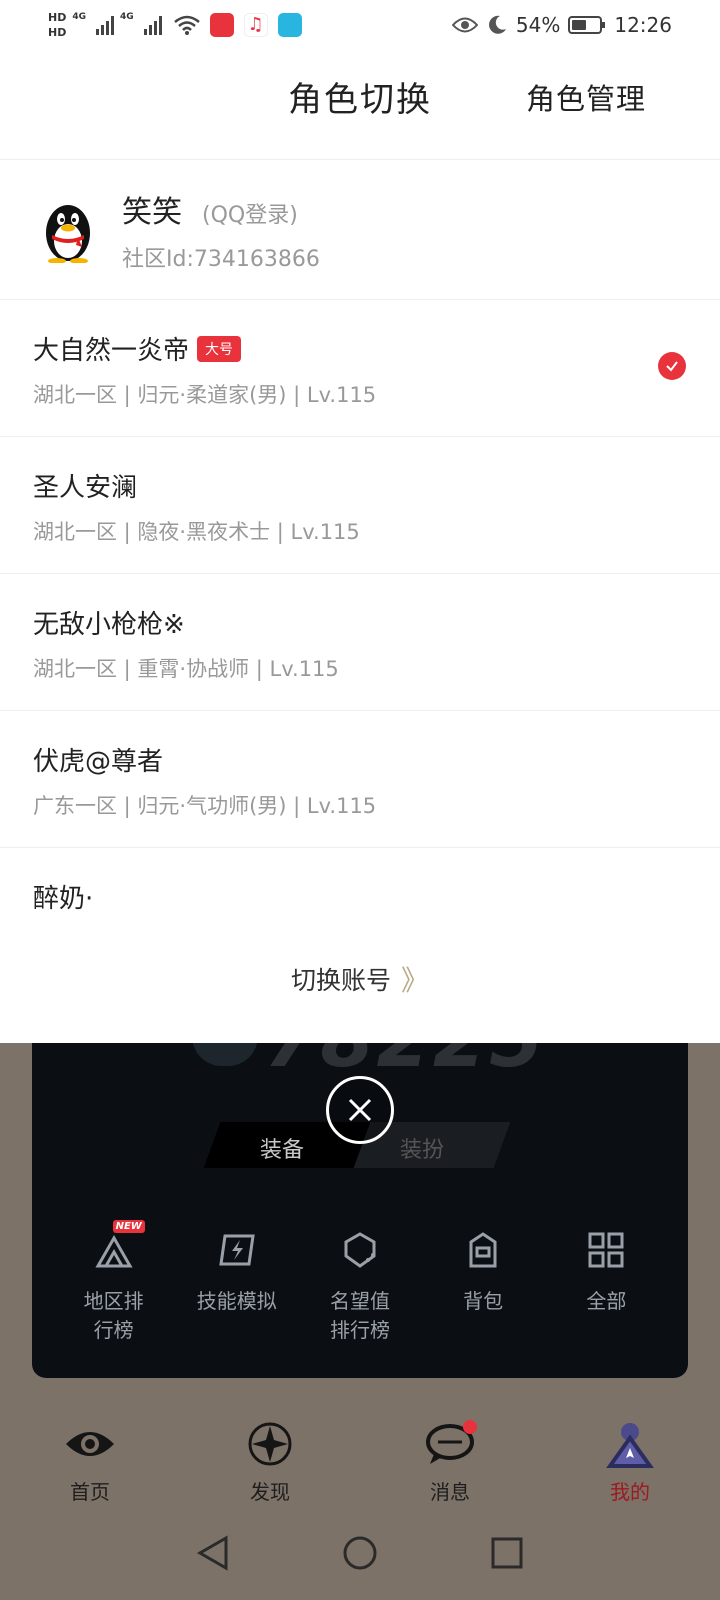 This screenshot has width=720, height=1600. What do you see at coordinates (360, 505) in the screenshot?
I see `role-item: 圣人安澜 湖北一区 | 隐夜·黑夜术士 | Lv.115` at bounding box center [360, 505].